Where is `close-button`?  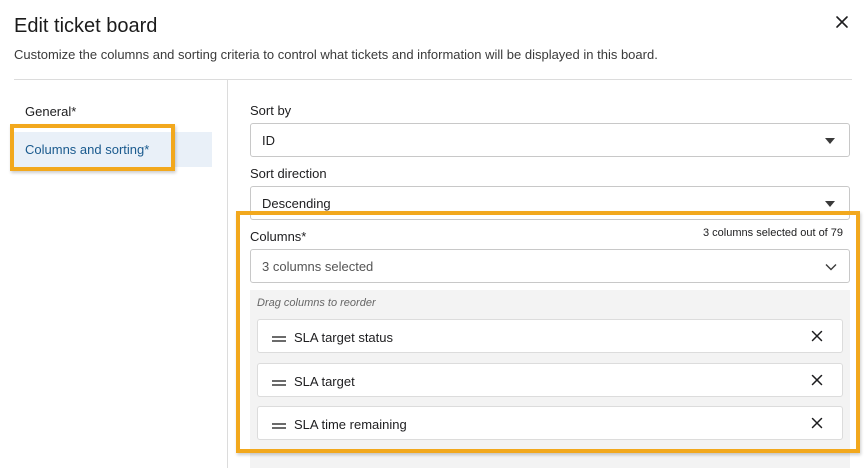 close-button is located at coordinates (842, 22).